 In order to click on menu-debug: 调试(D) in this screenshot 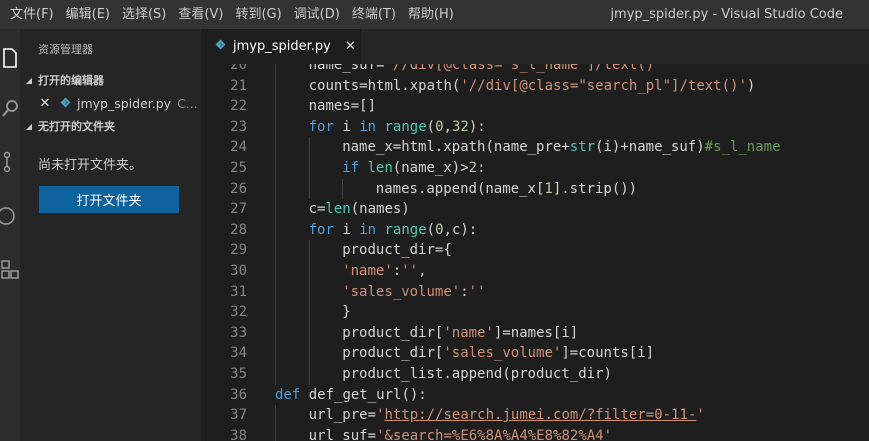, I will do `click(317, 14)`.